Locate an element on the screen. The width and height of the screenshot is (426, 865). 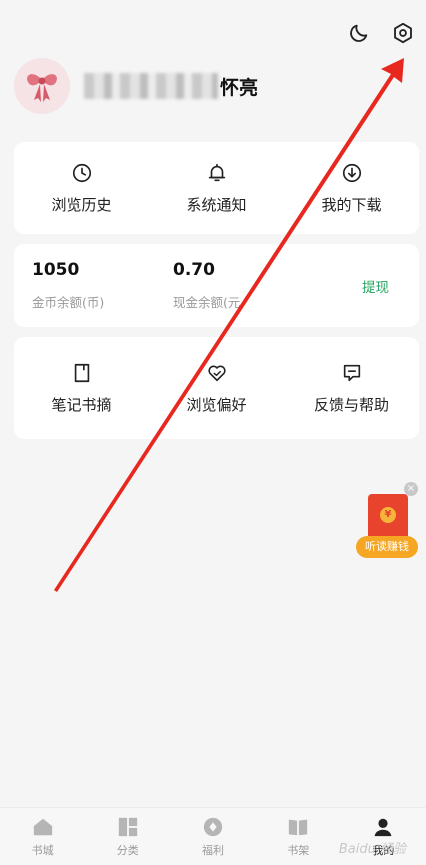
header-actions is located at coordinates (381, 33).